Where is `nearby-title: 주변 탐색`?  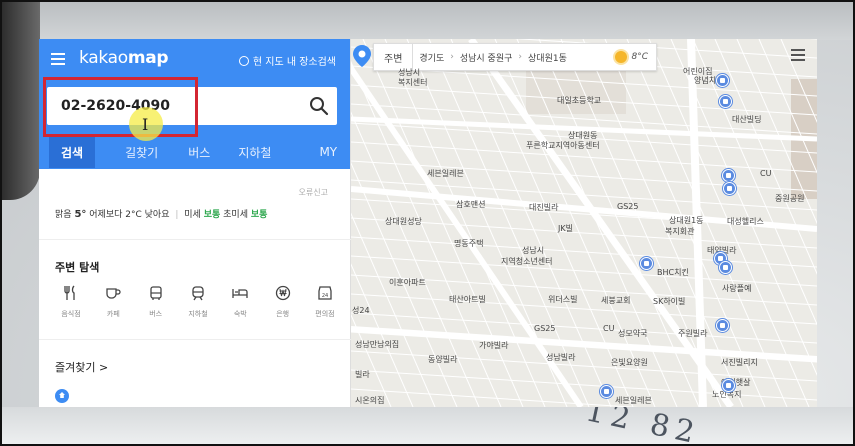
nearby-title: 주변 탐색 is located at coordinates (77, 267).